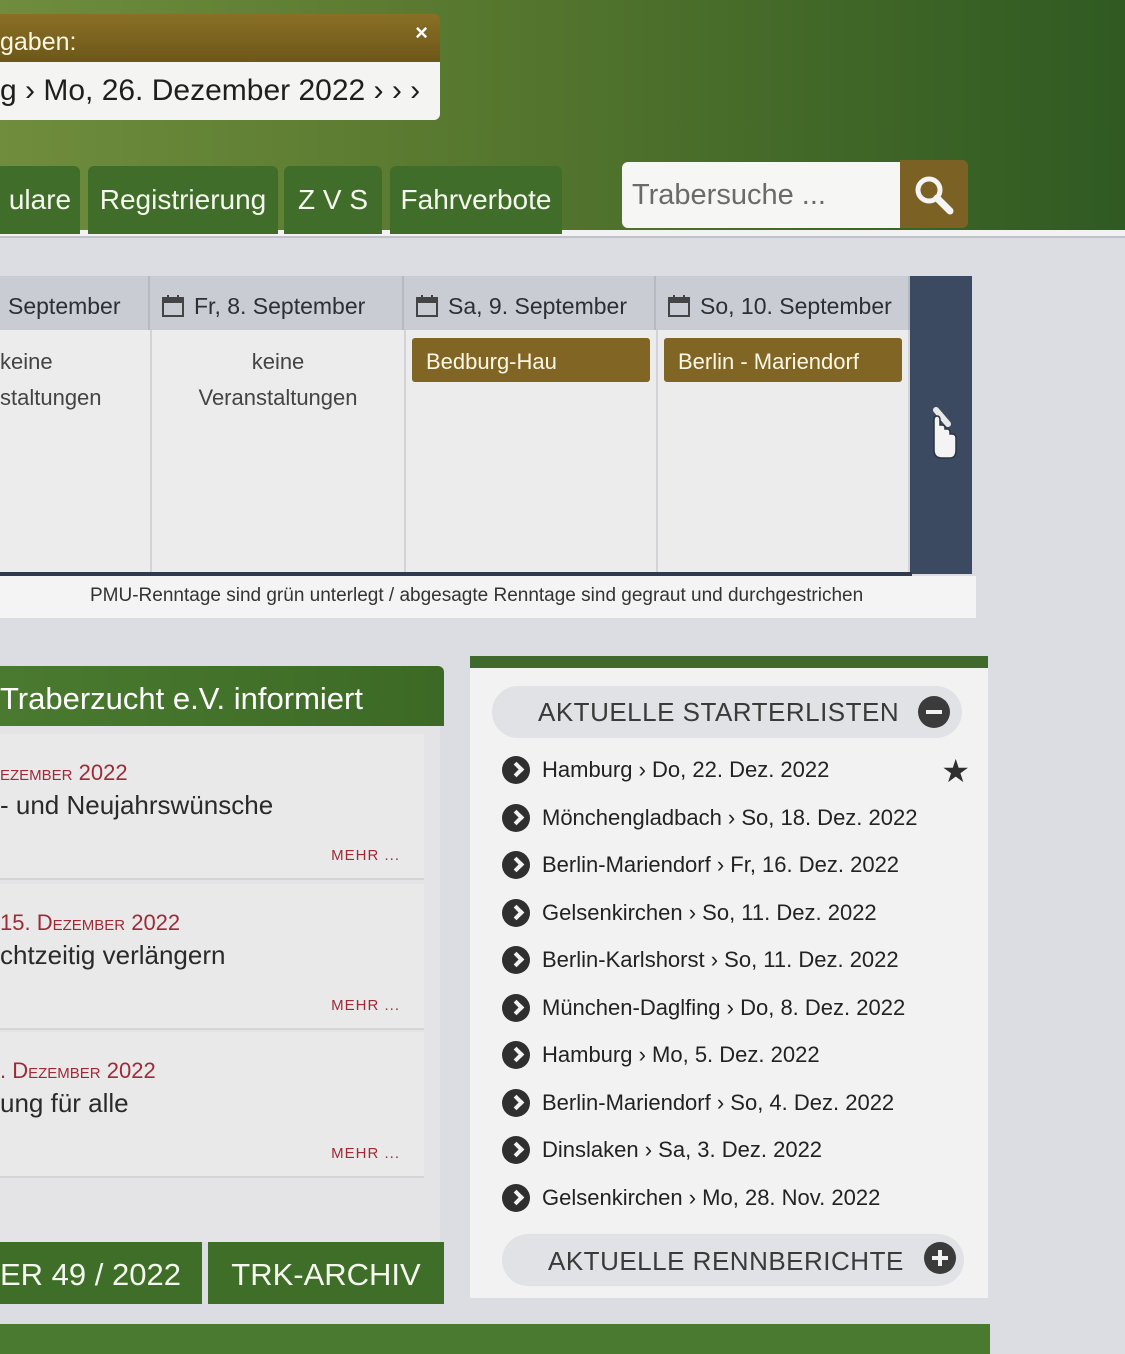 This screenshot has width=1125, height=1354. What do you see at coordinates (783, 360) in the screenshot?
I see `event-berlin-mariendorf: Berlin - Mariendorf` at bounding box center [783, 360].